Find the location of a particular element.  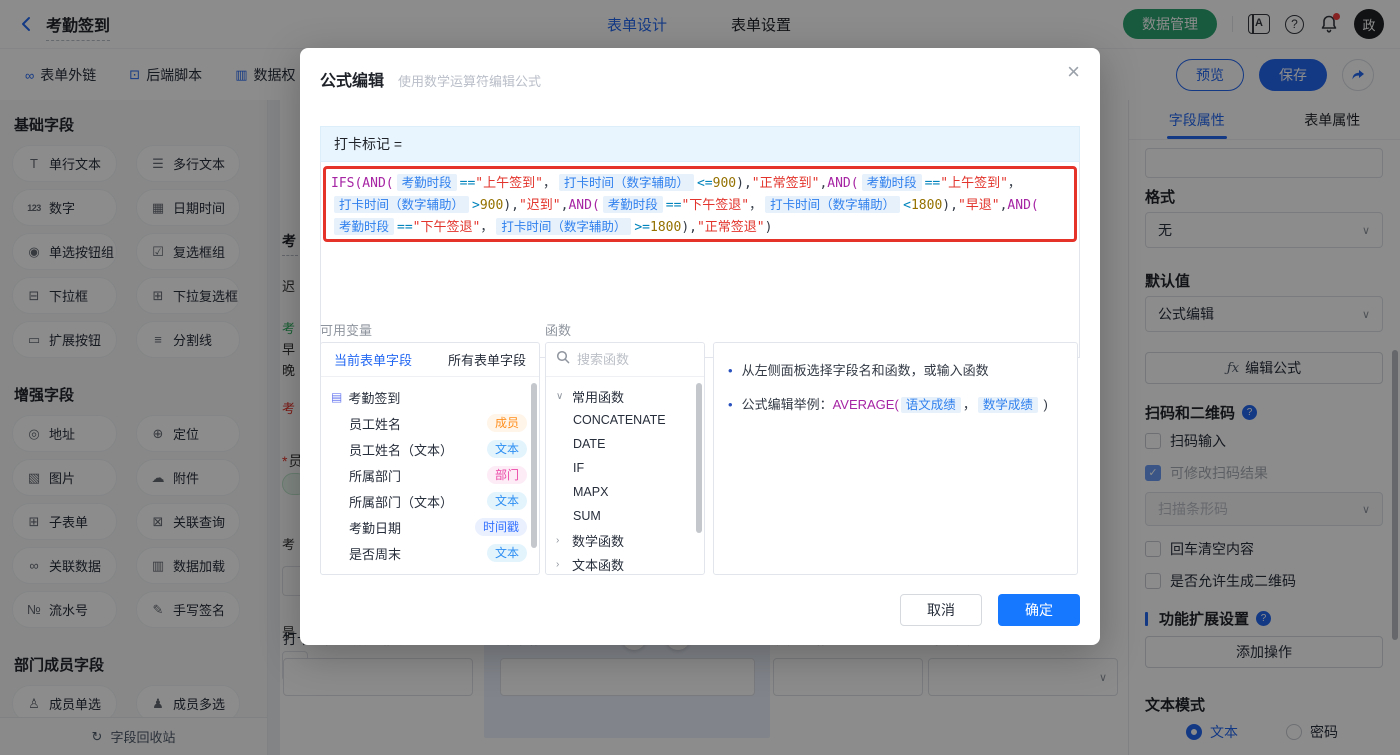

function-group: › 文本函数 is located at coordinates (625, 563).